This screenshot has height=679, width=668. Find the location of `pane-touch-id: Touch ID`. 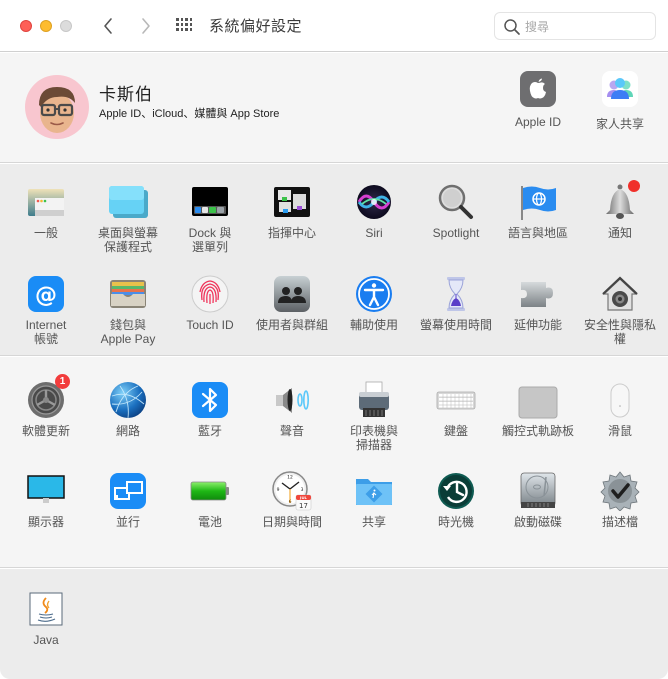

pane-touch-id: Touch ID is located at coordinates (210, 303).